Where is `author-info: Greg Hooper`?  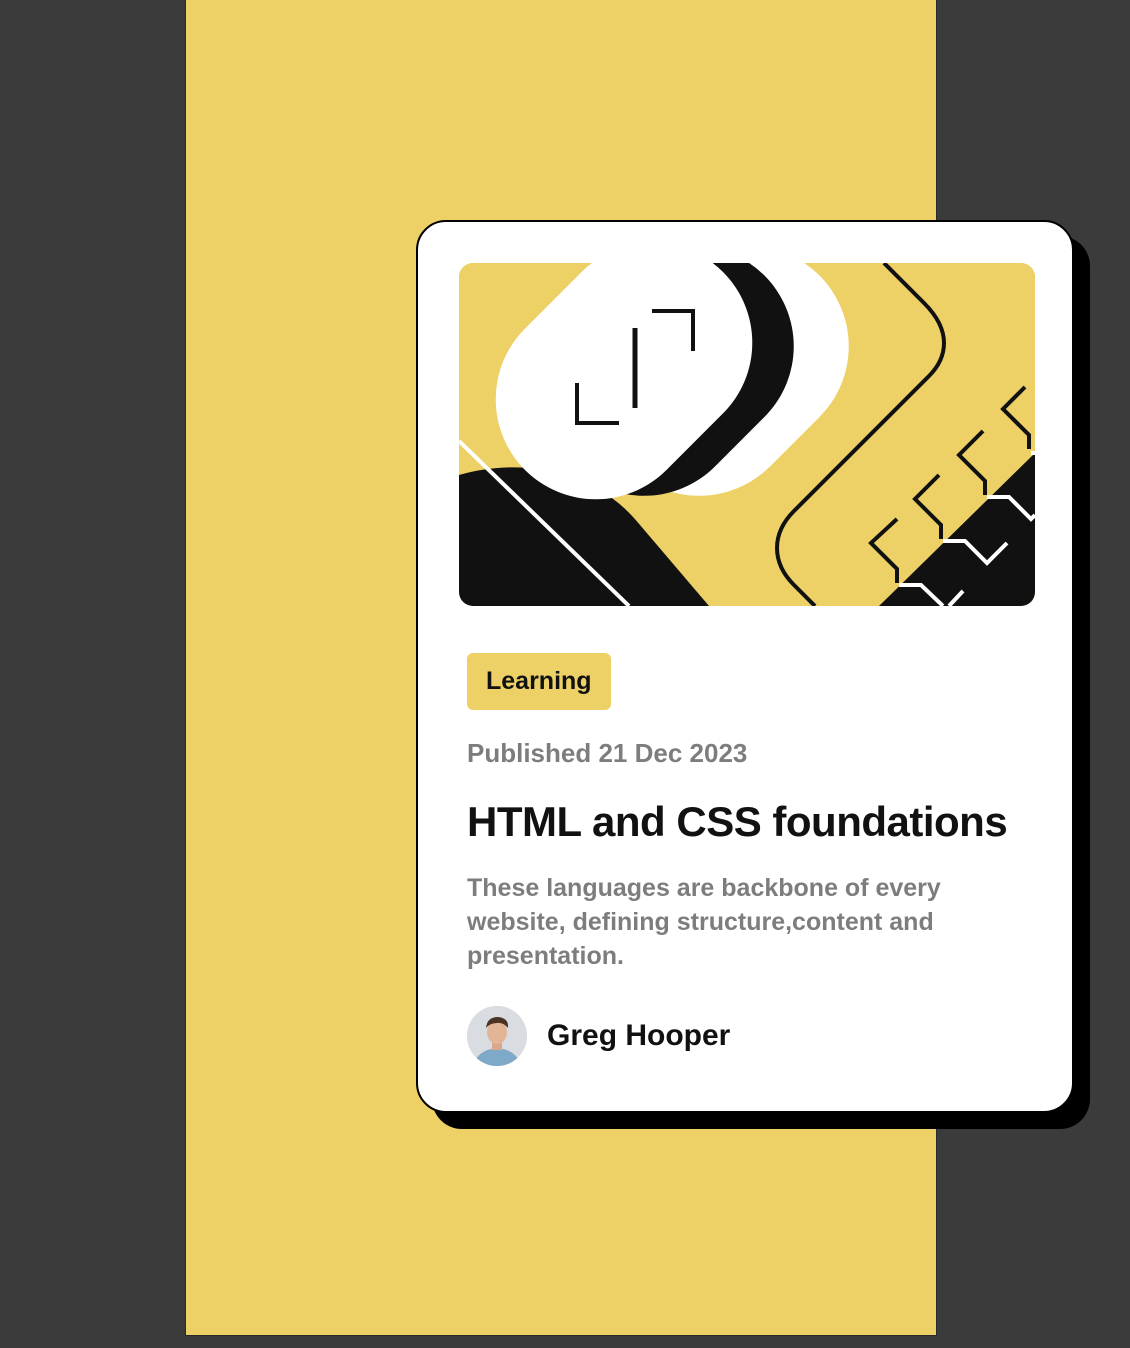 author-info: Greg Hooper is located at coordinates (598, 1036).